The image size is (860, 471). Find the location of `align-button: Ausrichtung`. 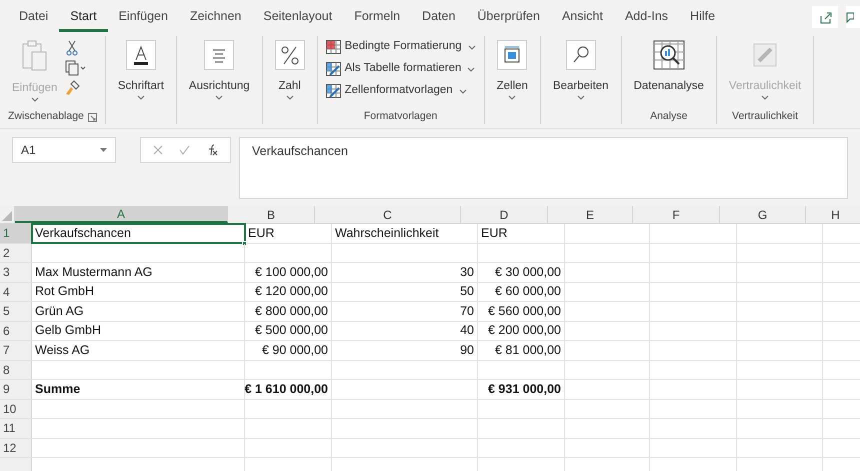

align-button: Ausrichtung is located at coordinates (219, 72).